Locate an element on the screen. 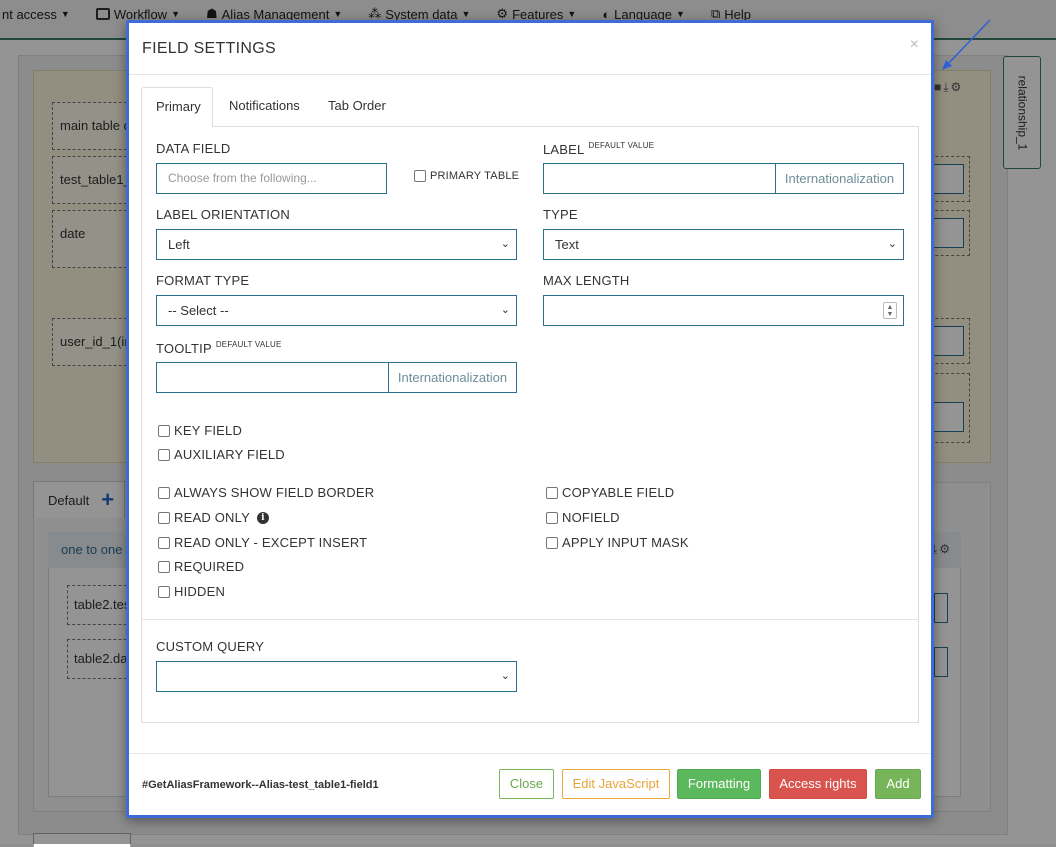 This screenshot has width=1056, height=847. copyable-field-checkbox: COPYABLE FIELD is located at coordinates (610, 492).